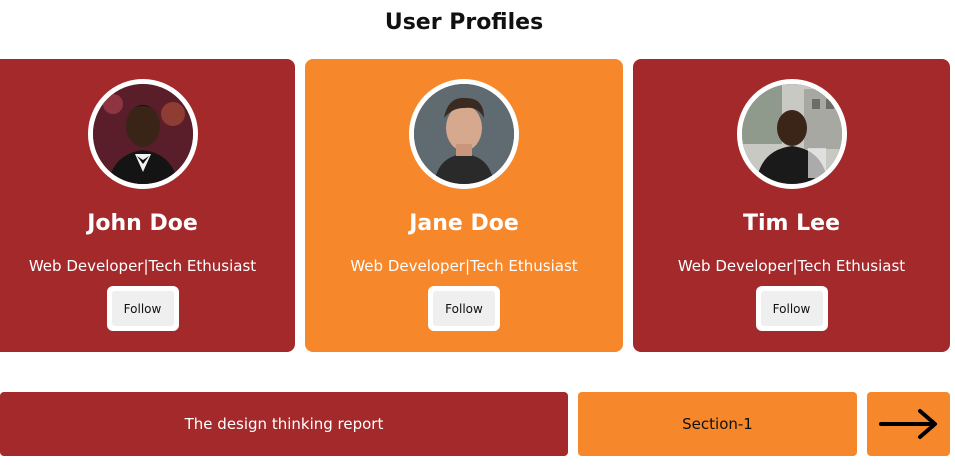 Image resolution: width=955 pixels, height=469 pixels. I want to click on page-title: User Profiles, so click(464, 22).